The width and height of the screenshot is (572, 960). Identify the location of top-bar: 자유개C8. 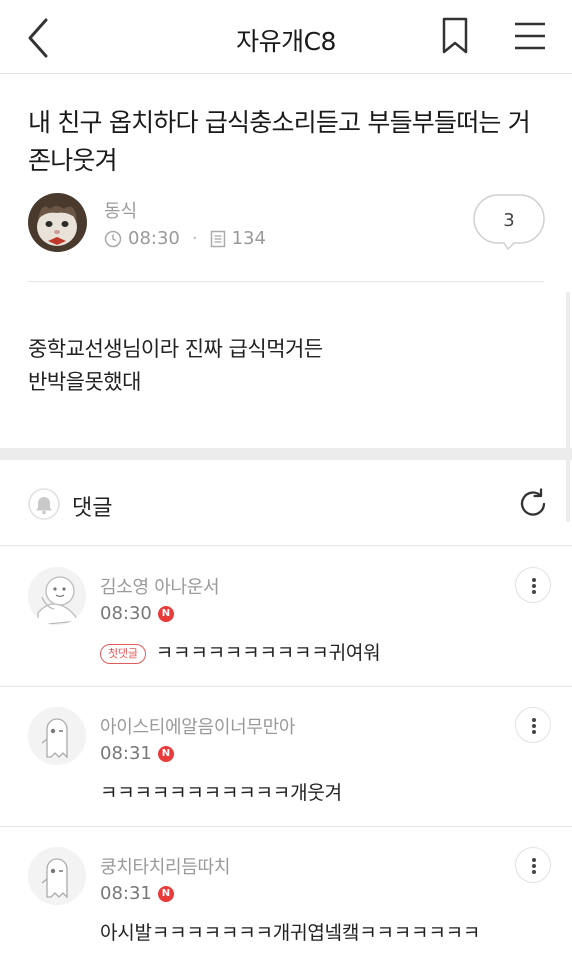
(286, 37).